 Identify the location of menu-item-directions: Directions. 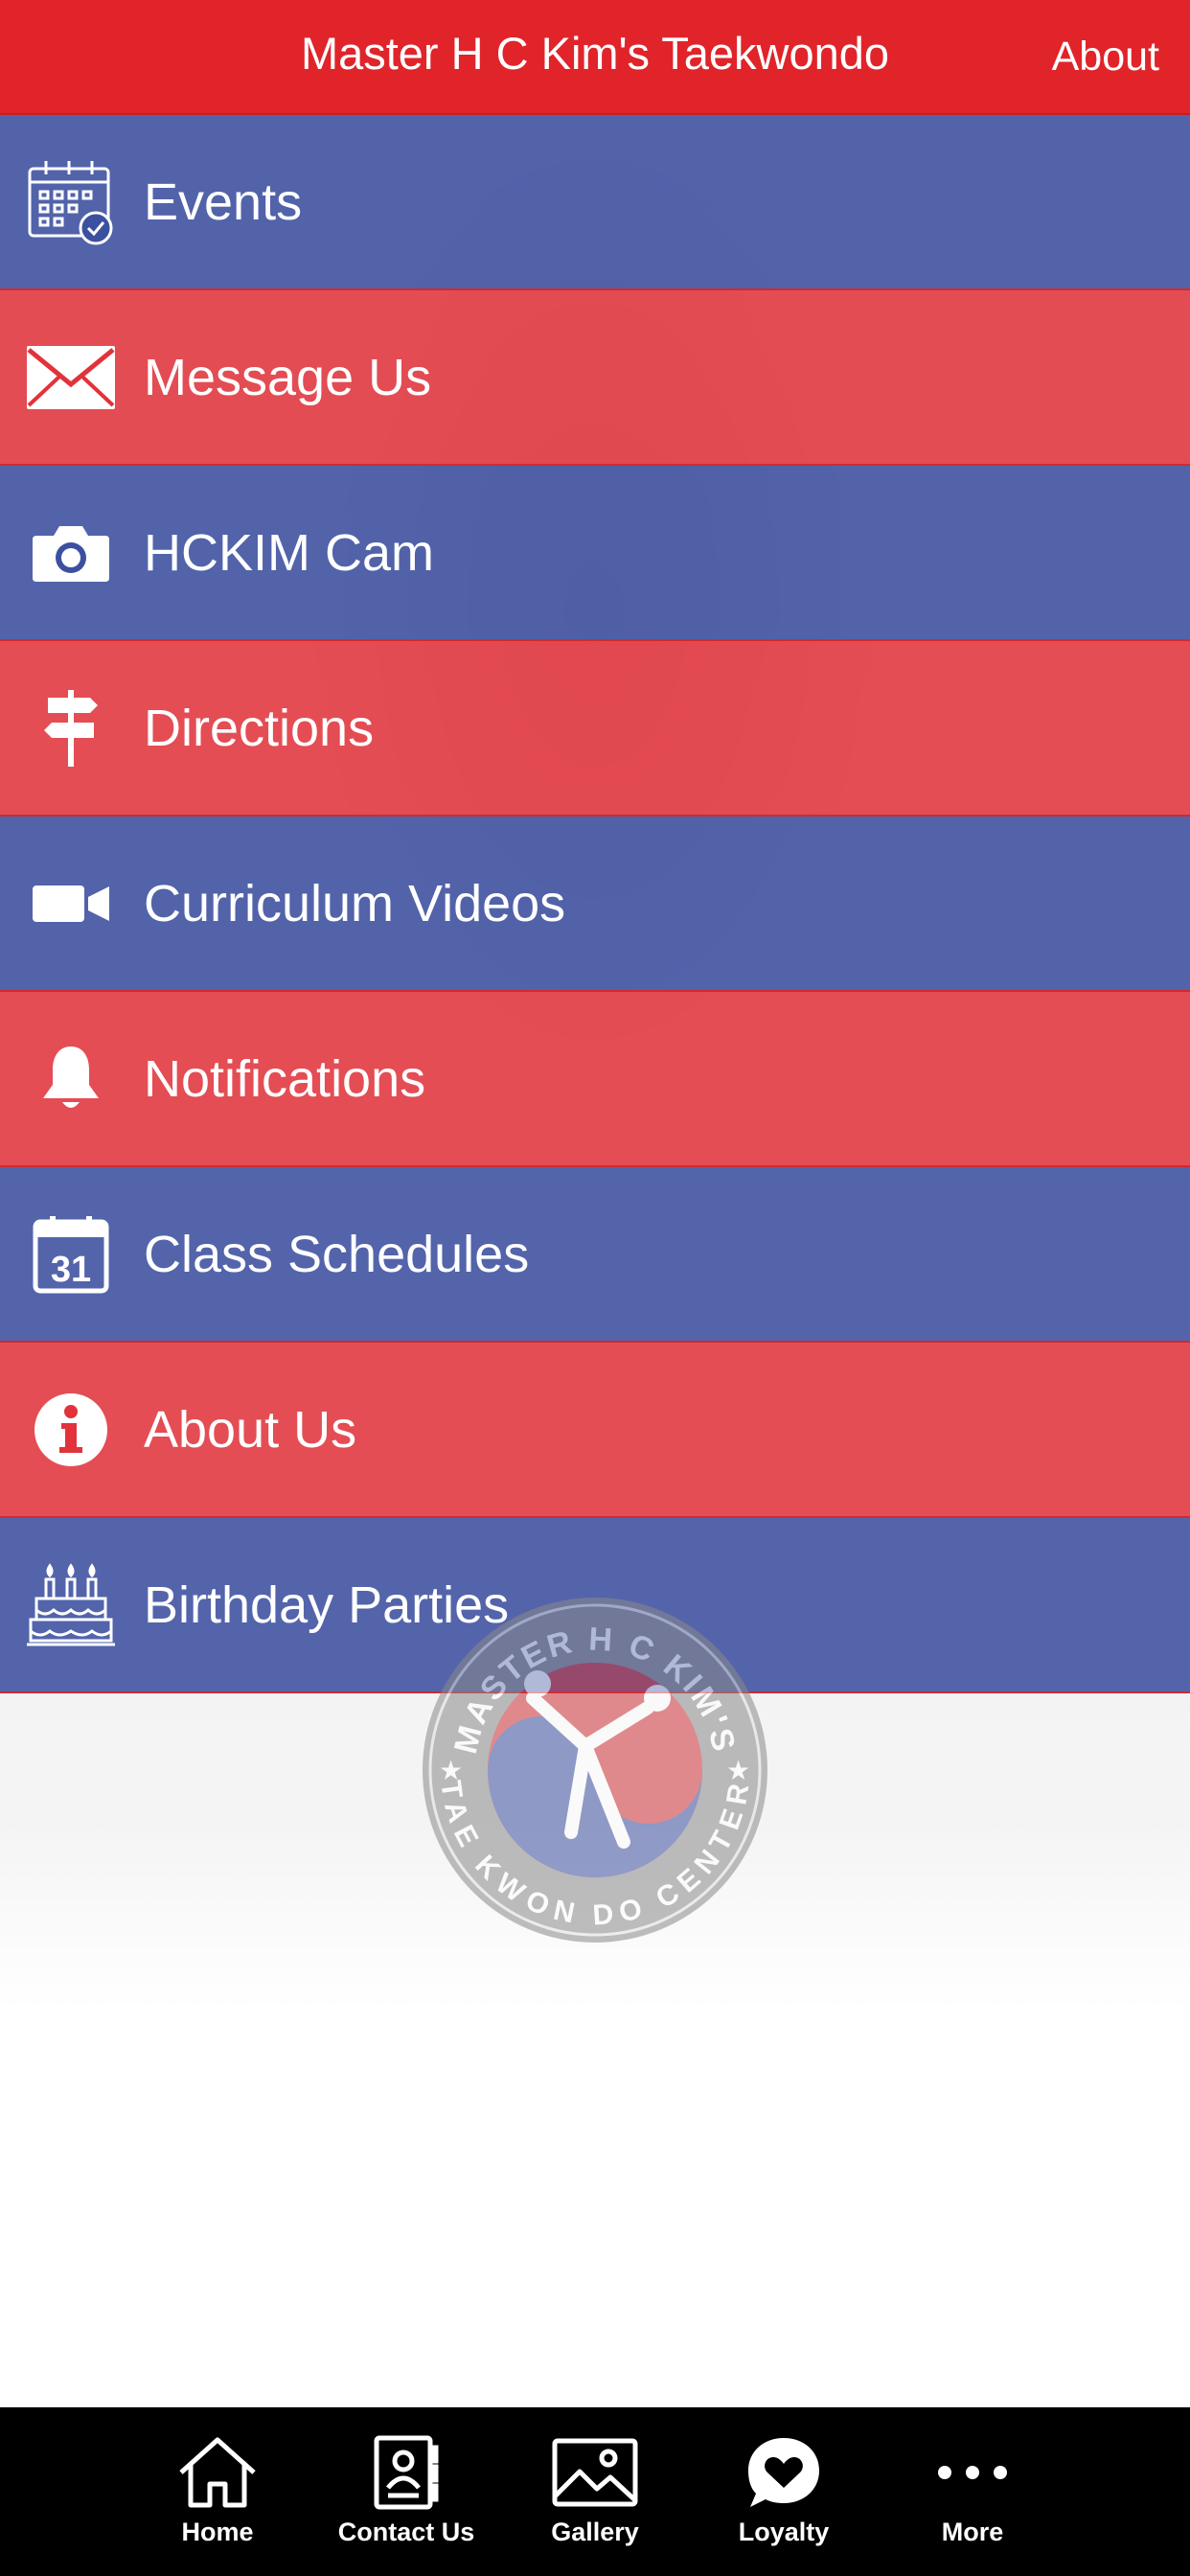
(595, 728).